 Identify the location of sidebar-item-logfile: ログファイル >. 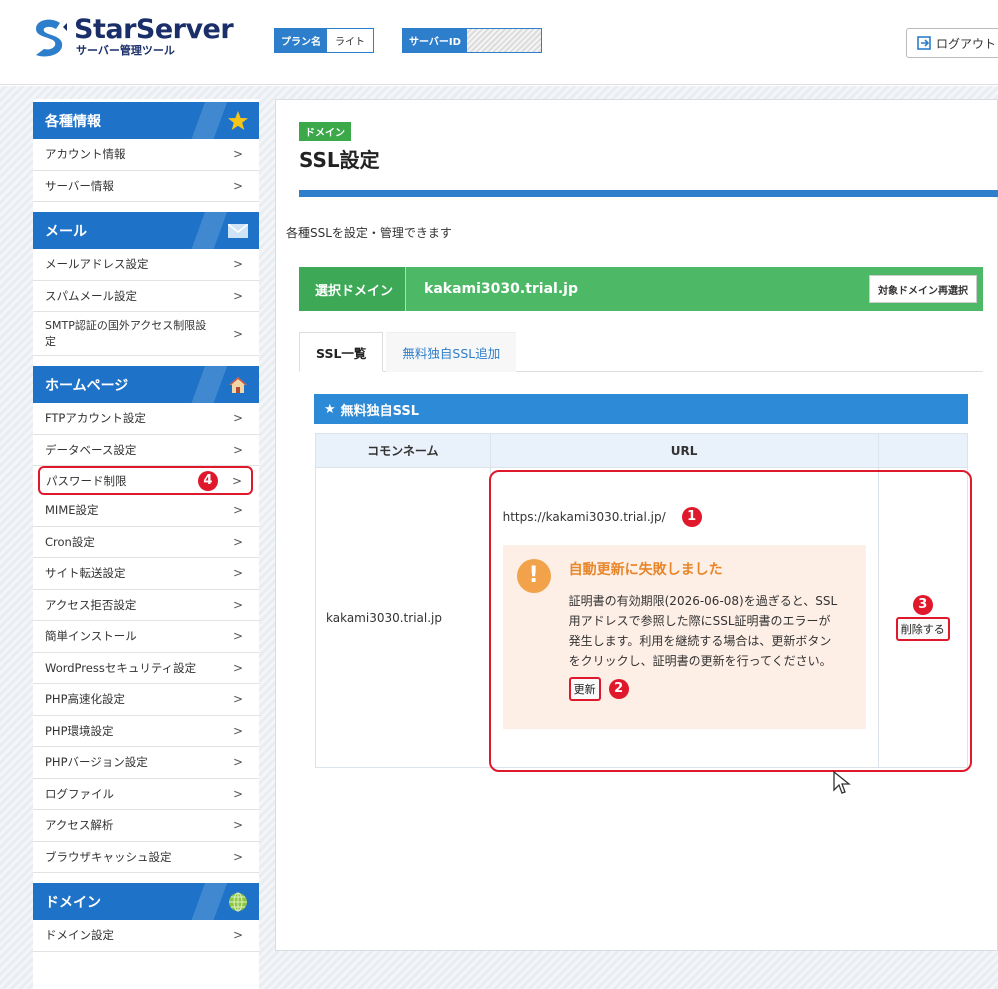
(146, 794).